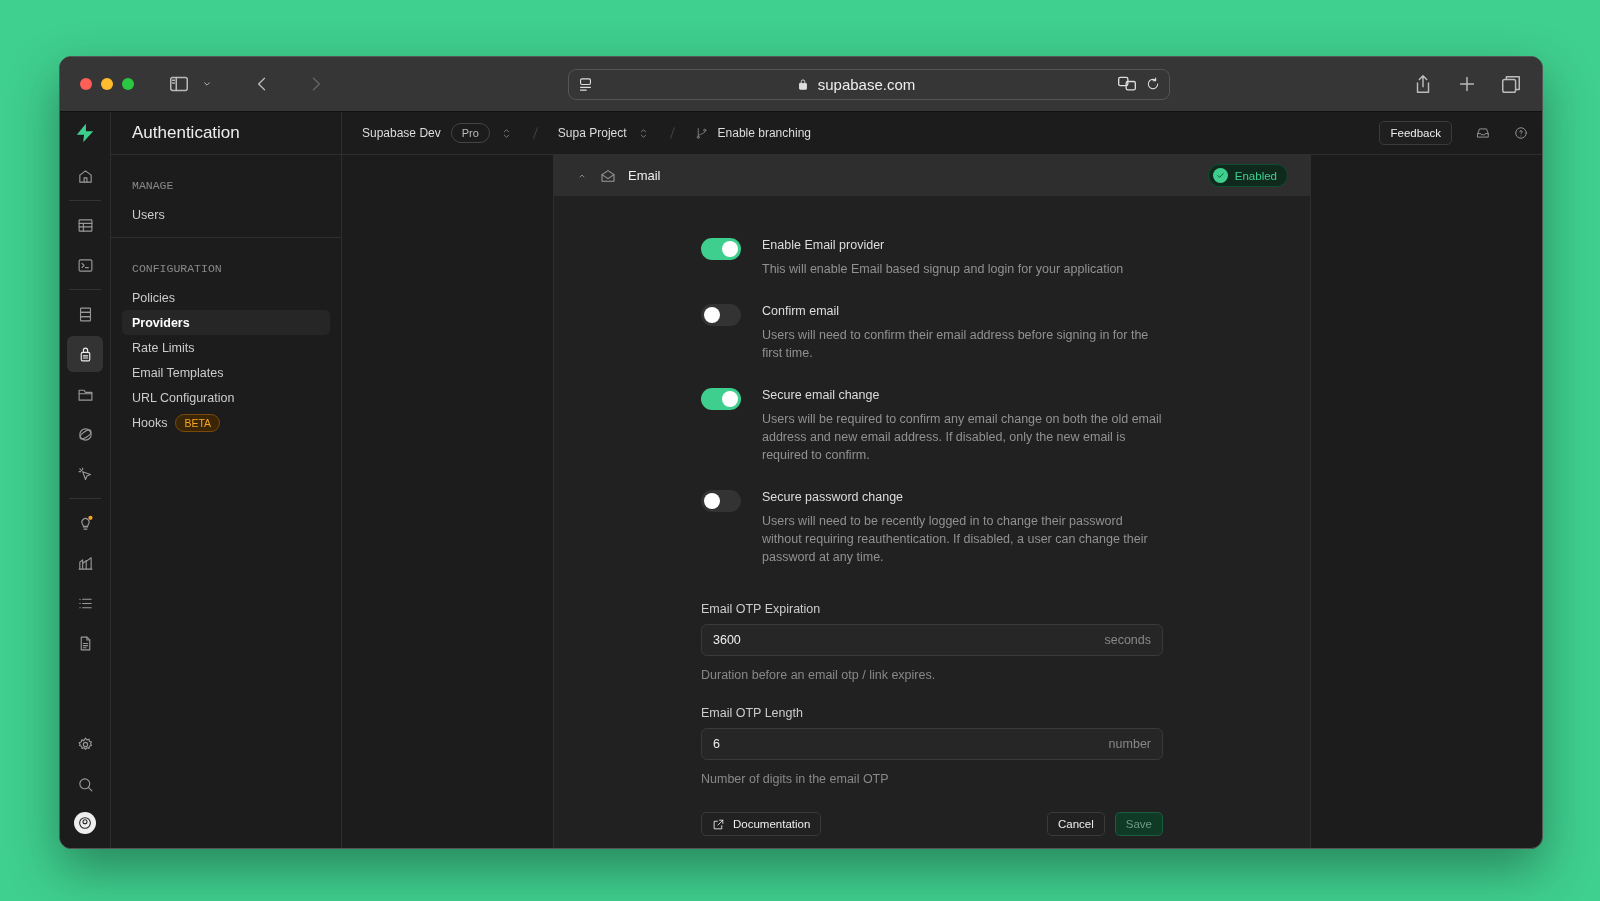 The height and width of the screenshot is (901, 1600). I want to click on branching-link: Enable branching, so click(764, 133).